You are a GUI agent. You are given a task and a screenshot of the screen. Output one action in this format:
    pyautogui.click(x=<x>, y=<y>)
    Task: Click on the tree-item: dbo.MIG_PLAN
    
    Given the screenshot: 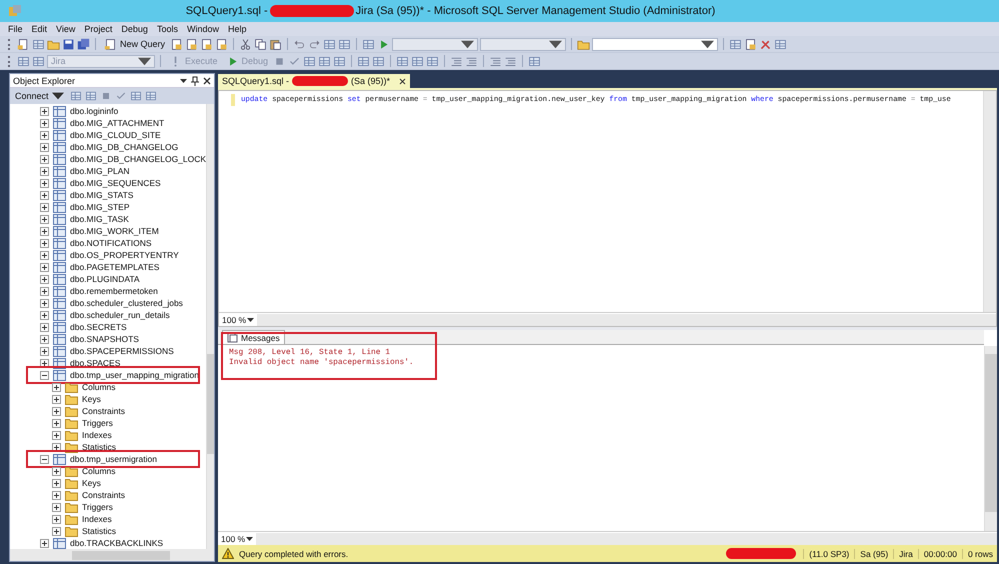 What is the action you would take?
    pyautogui.click(x=100, y=171)
    